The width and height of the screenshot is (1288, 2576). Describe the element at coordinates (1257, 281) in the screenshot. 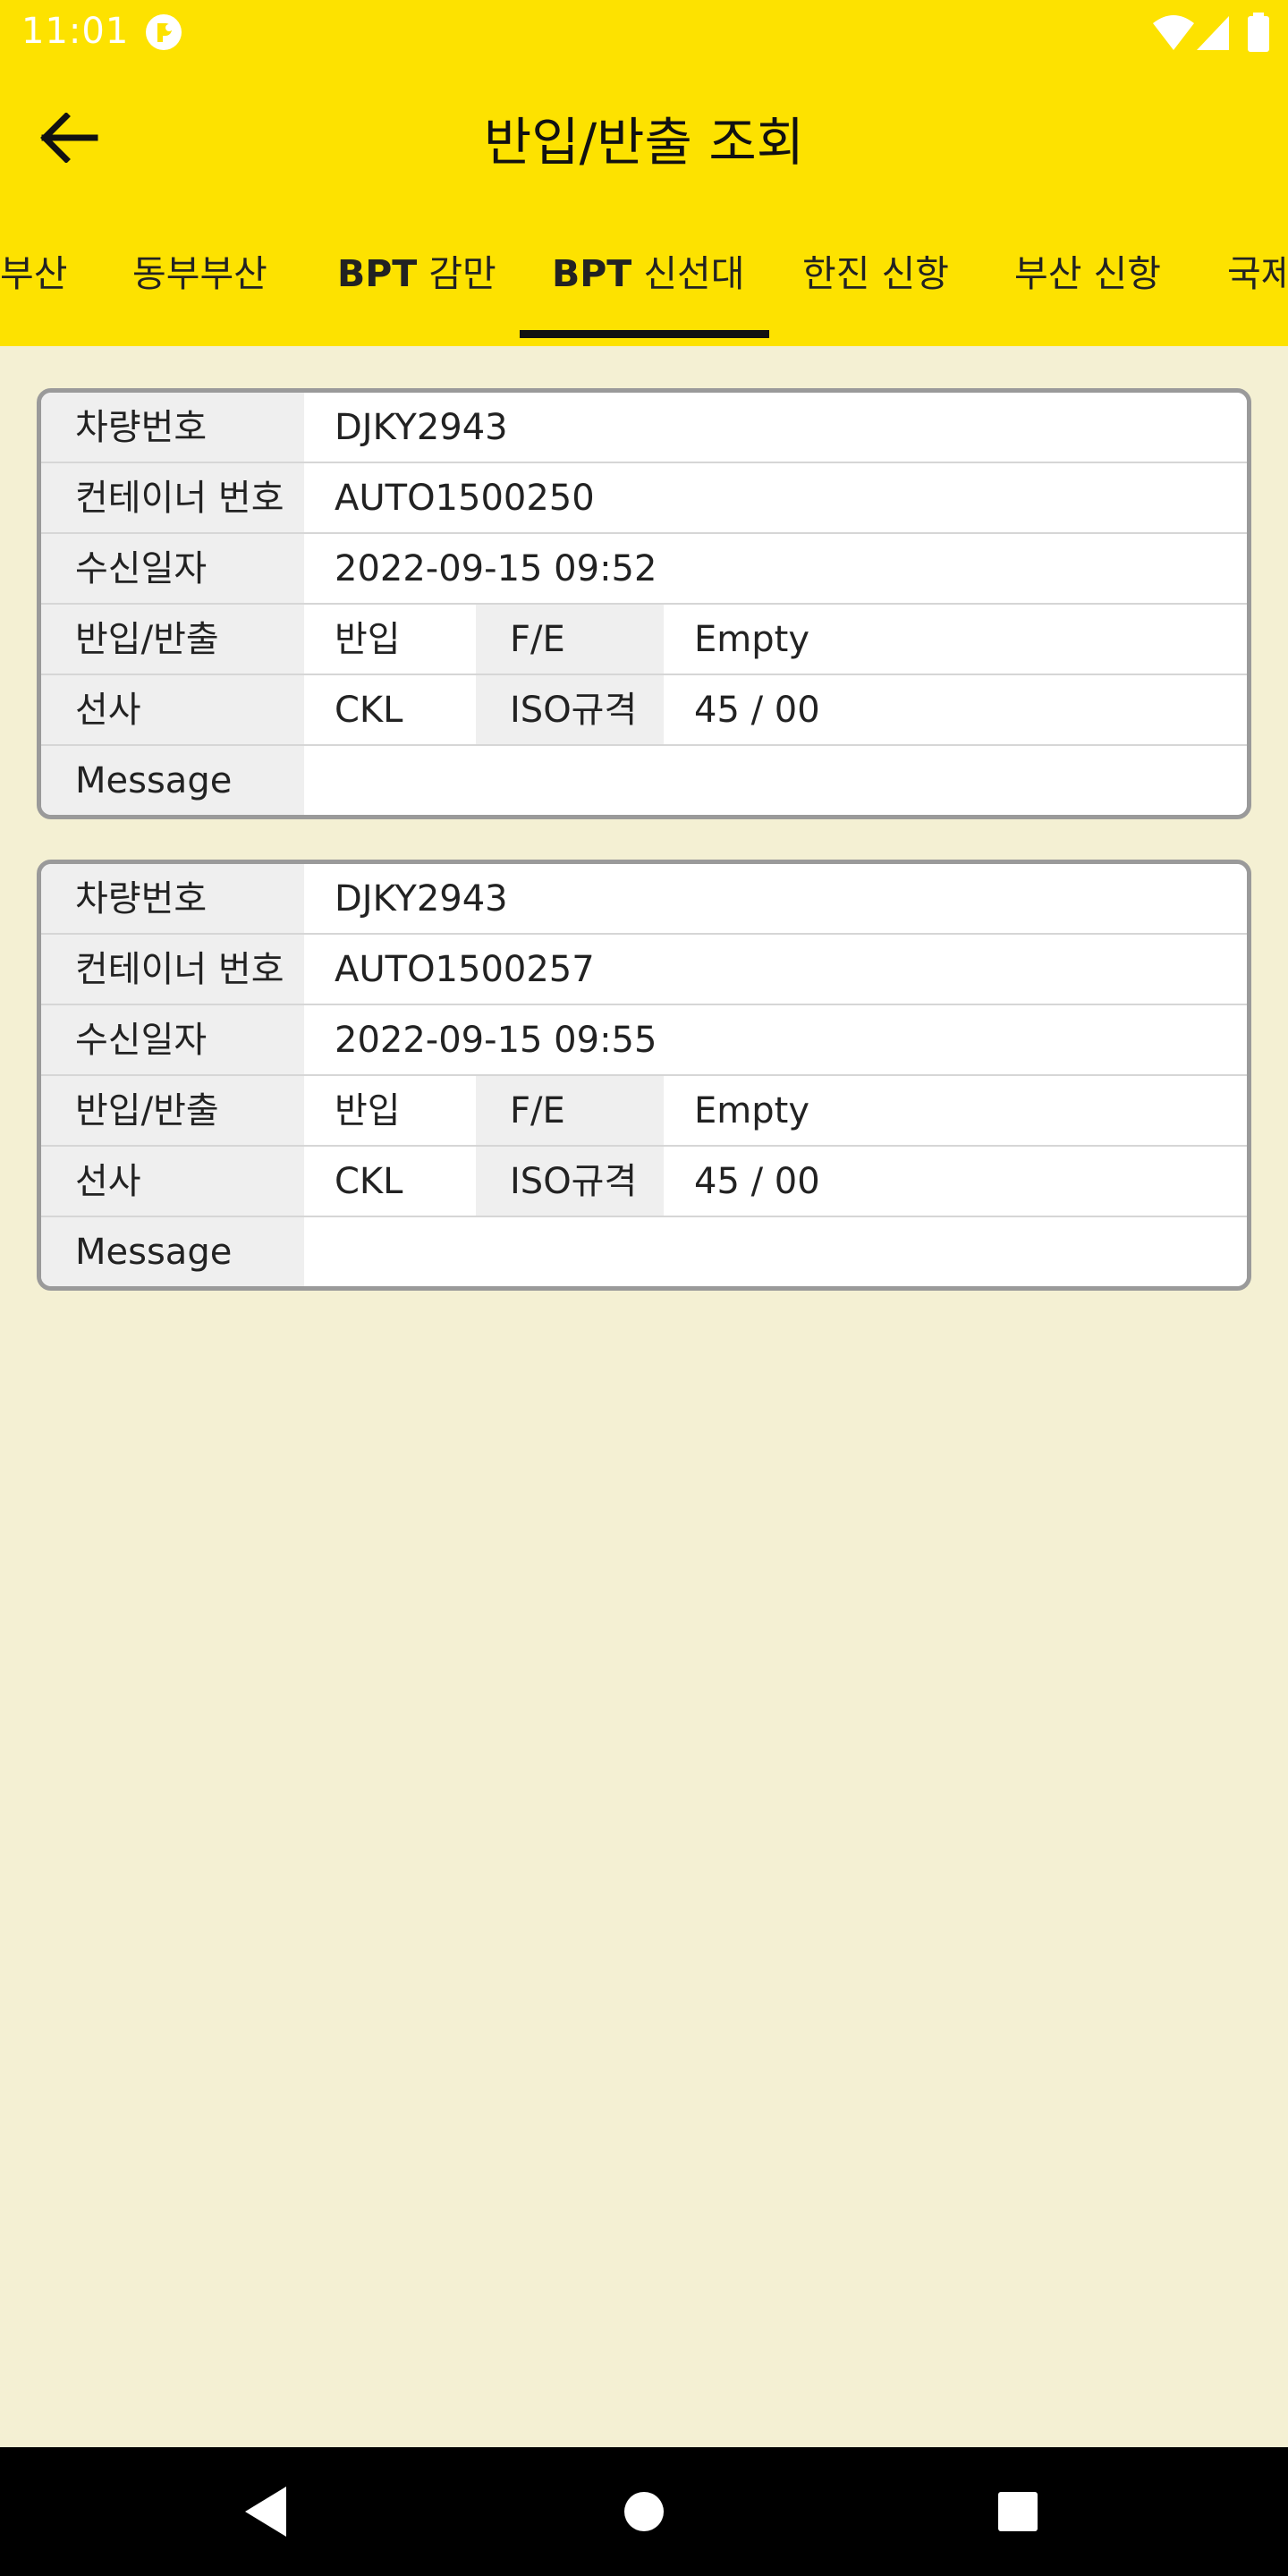

I see `tab-international: 국제` at that location.